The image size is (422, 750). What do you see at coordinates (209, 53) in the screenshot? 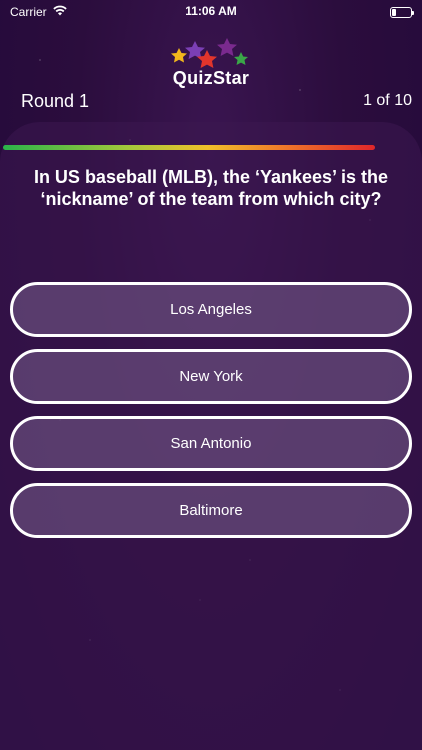
I see `quizstar-logo-icon` at bounding box center [209, 53].